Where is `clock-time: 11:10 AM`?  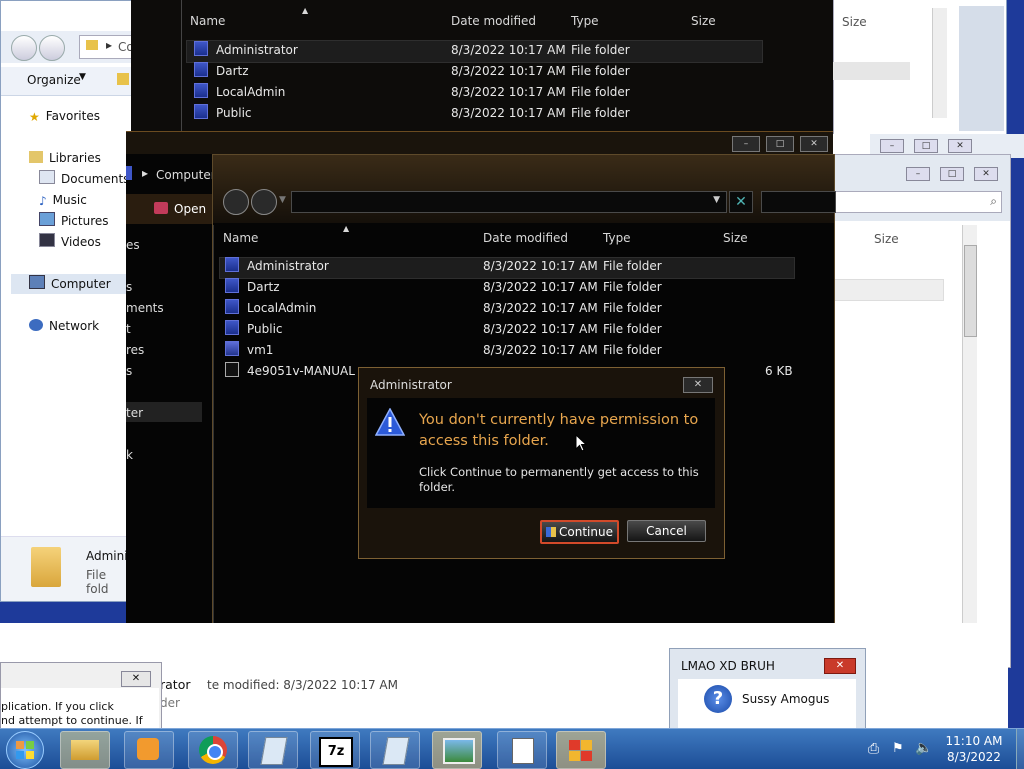
clock-time: 11:10 AM is located at coordinates (974, 741).